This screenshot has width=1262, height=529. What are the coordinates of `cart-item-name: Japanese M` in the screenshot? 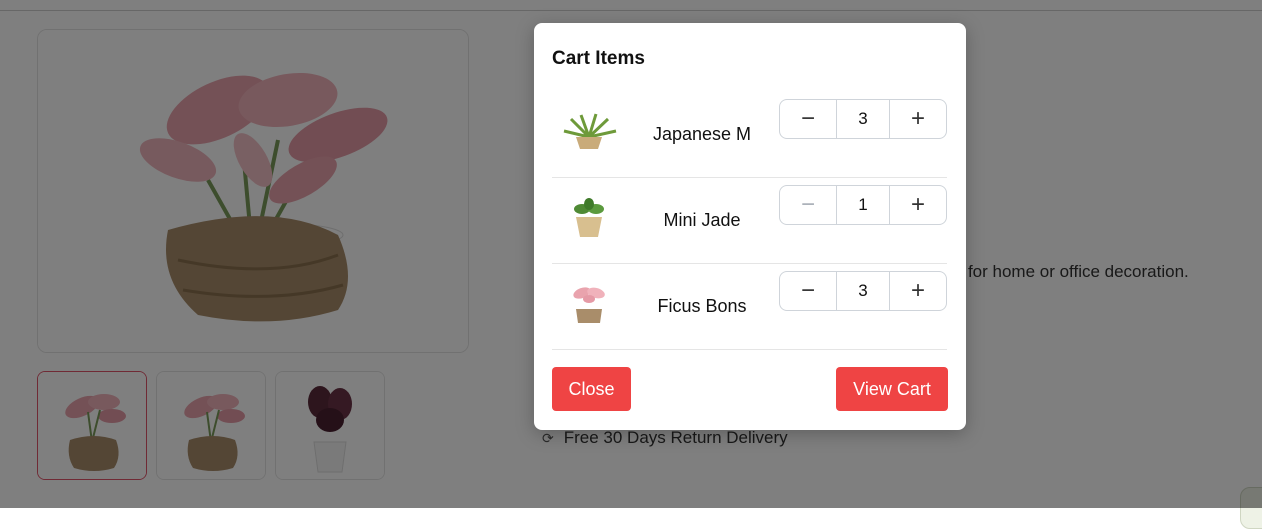 It's located at (702, 134).